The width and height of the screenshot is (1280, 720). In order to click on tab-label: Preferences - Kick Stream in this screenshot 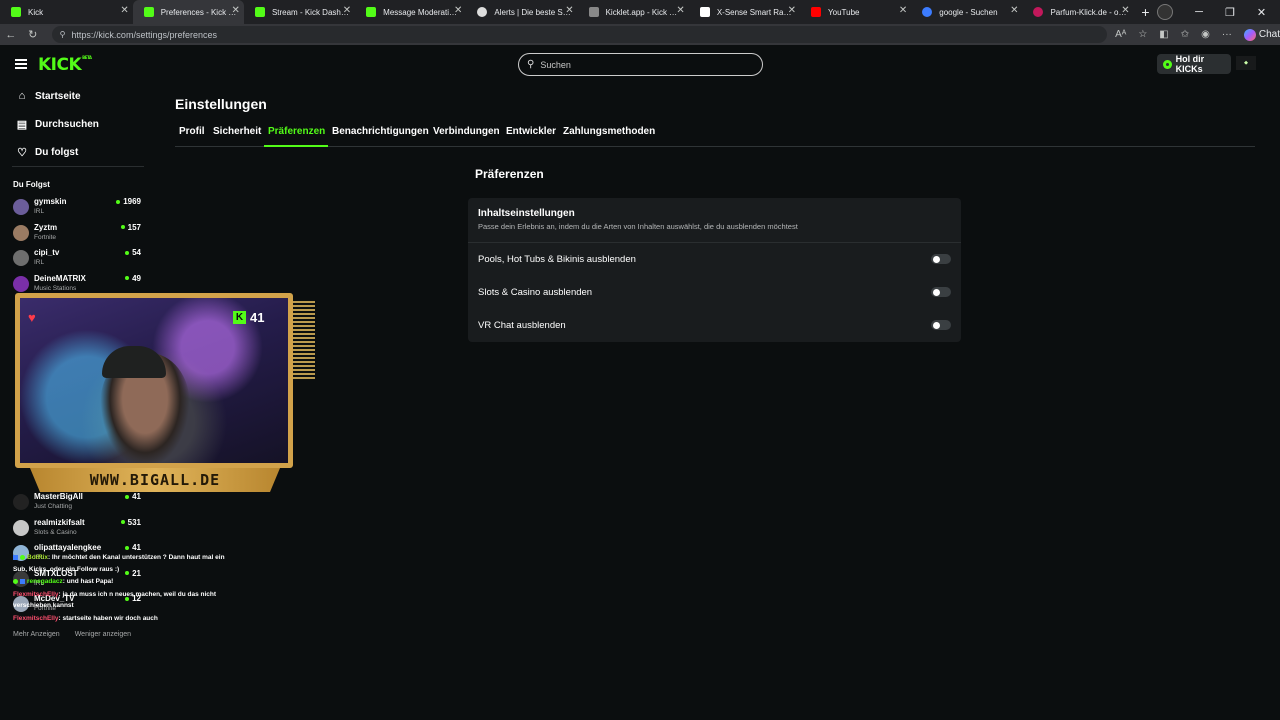, I will do `click(199, 12)`.